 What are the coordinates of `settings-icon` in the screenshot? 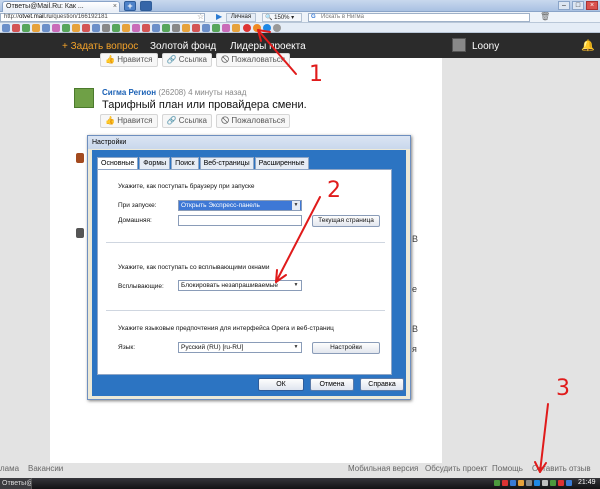 It's located at (267, 28).